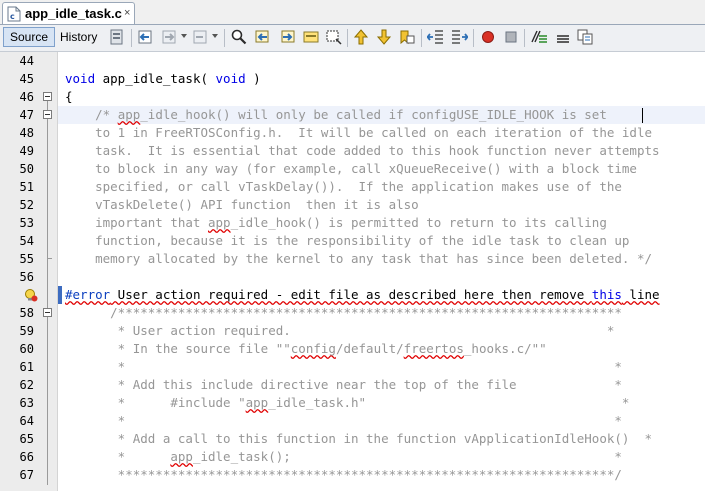  Describe the element at coordinates (340, 330) in the screenshot. I see `code-text: * User action required. *` at that location.